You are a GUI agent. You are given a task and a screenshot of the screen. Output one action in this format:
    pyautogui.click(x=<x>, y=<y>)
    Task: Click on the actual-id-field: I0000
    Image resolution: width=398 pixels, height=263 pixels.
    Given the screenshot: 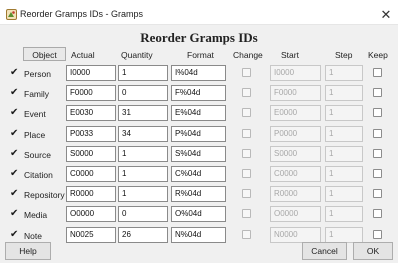 What is the action you would take?
    pyautogui.click(x=91, y=73)
    